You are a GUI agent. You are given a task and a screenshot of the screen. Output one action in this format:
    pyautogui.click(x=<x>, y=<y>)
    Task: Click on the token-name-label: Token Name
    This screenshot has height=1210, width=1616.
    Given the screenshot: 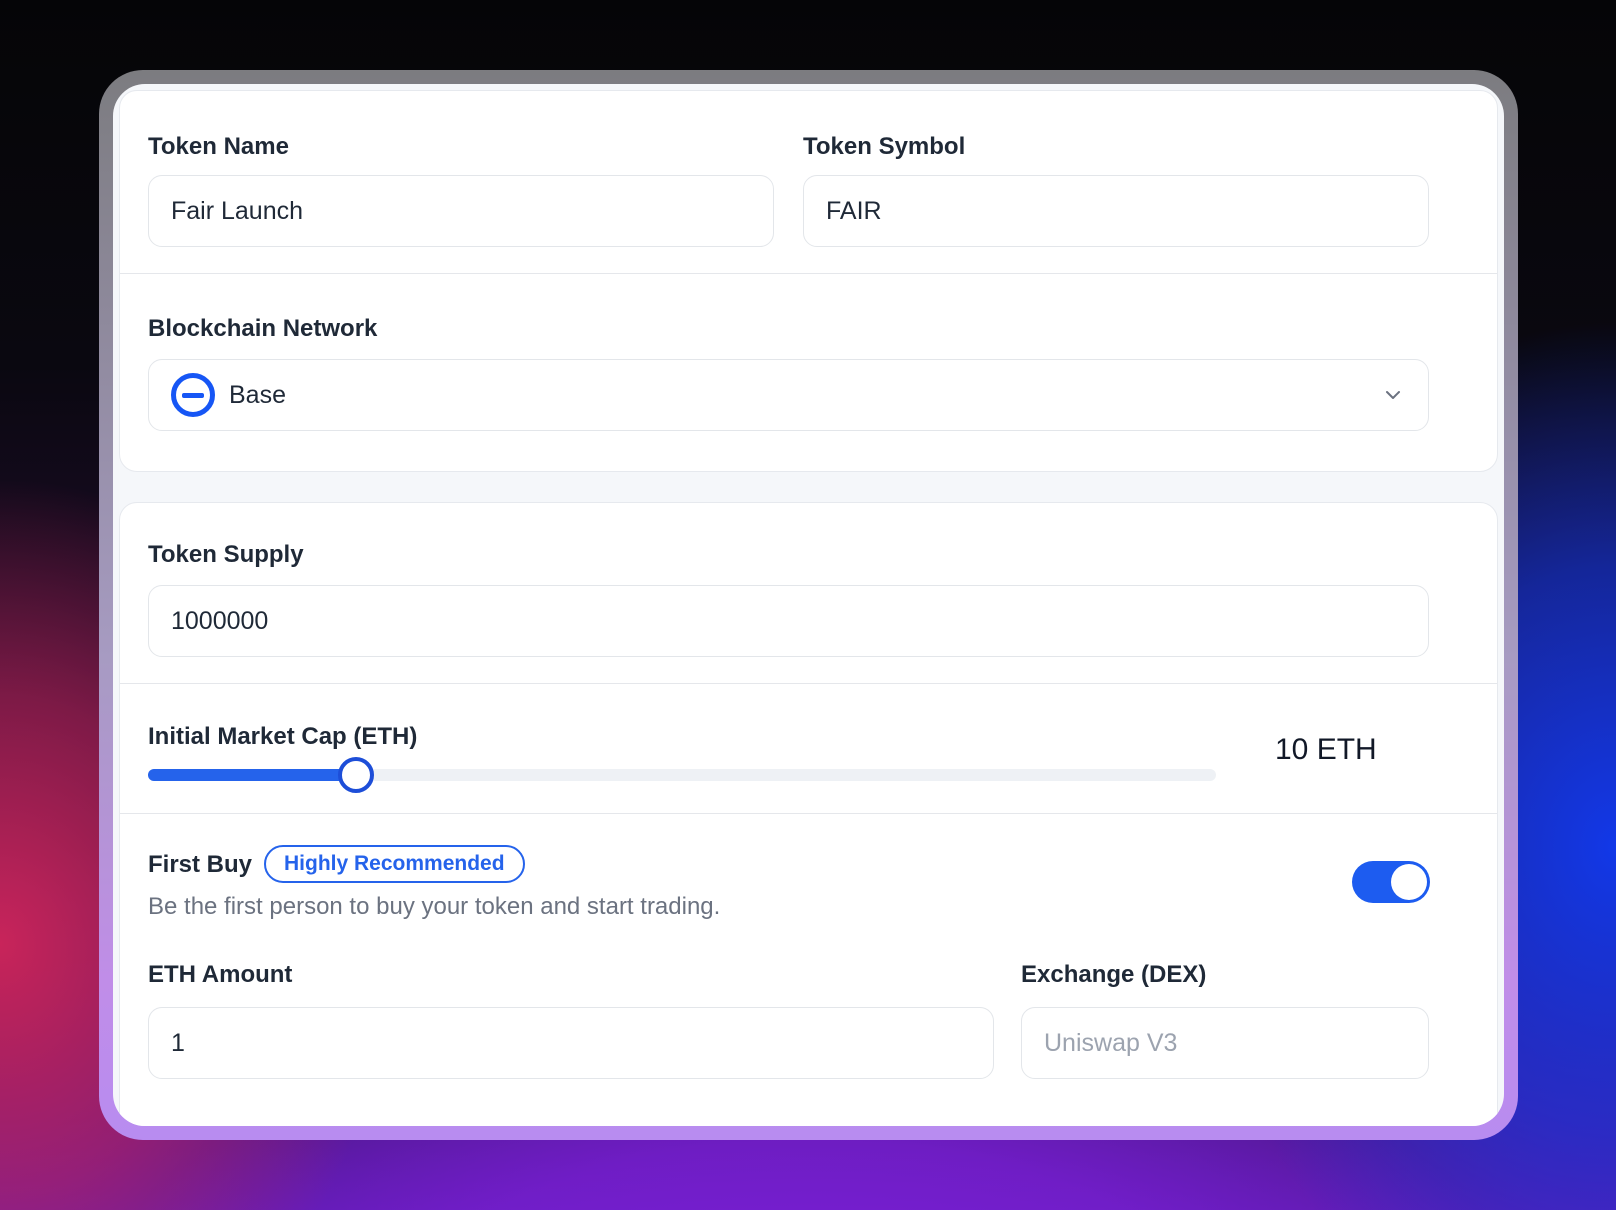 What is the action you would take?
    pyautogui.click(x=218, y=146)
    